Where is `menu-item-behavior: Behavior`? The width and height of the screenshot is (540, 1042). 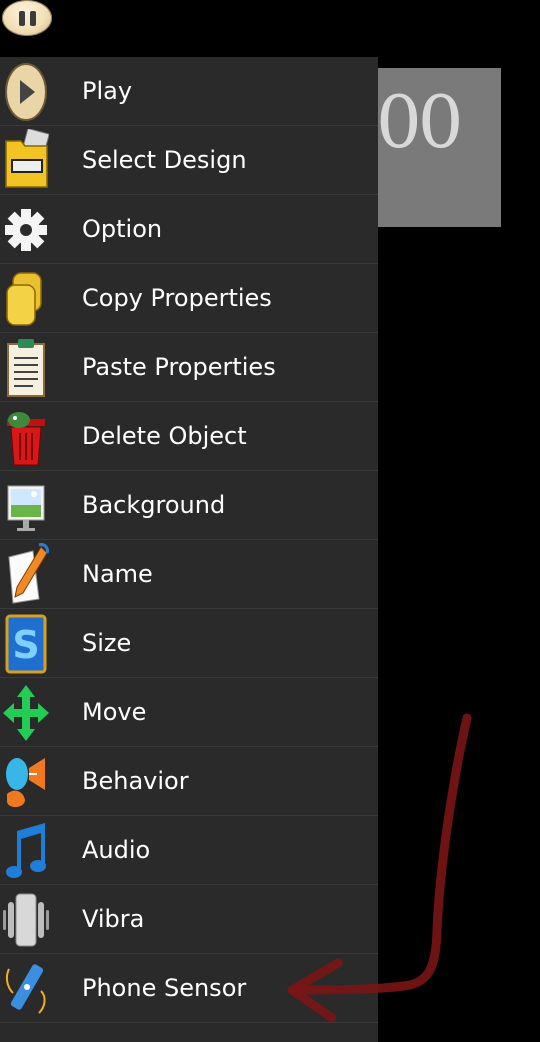 menu-item-behavior: Behavior is located at coordinates (189, 781).